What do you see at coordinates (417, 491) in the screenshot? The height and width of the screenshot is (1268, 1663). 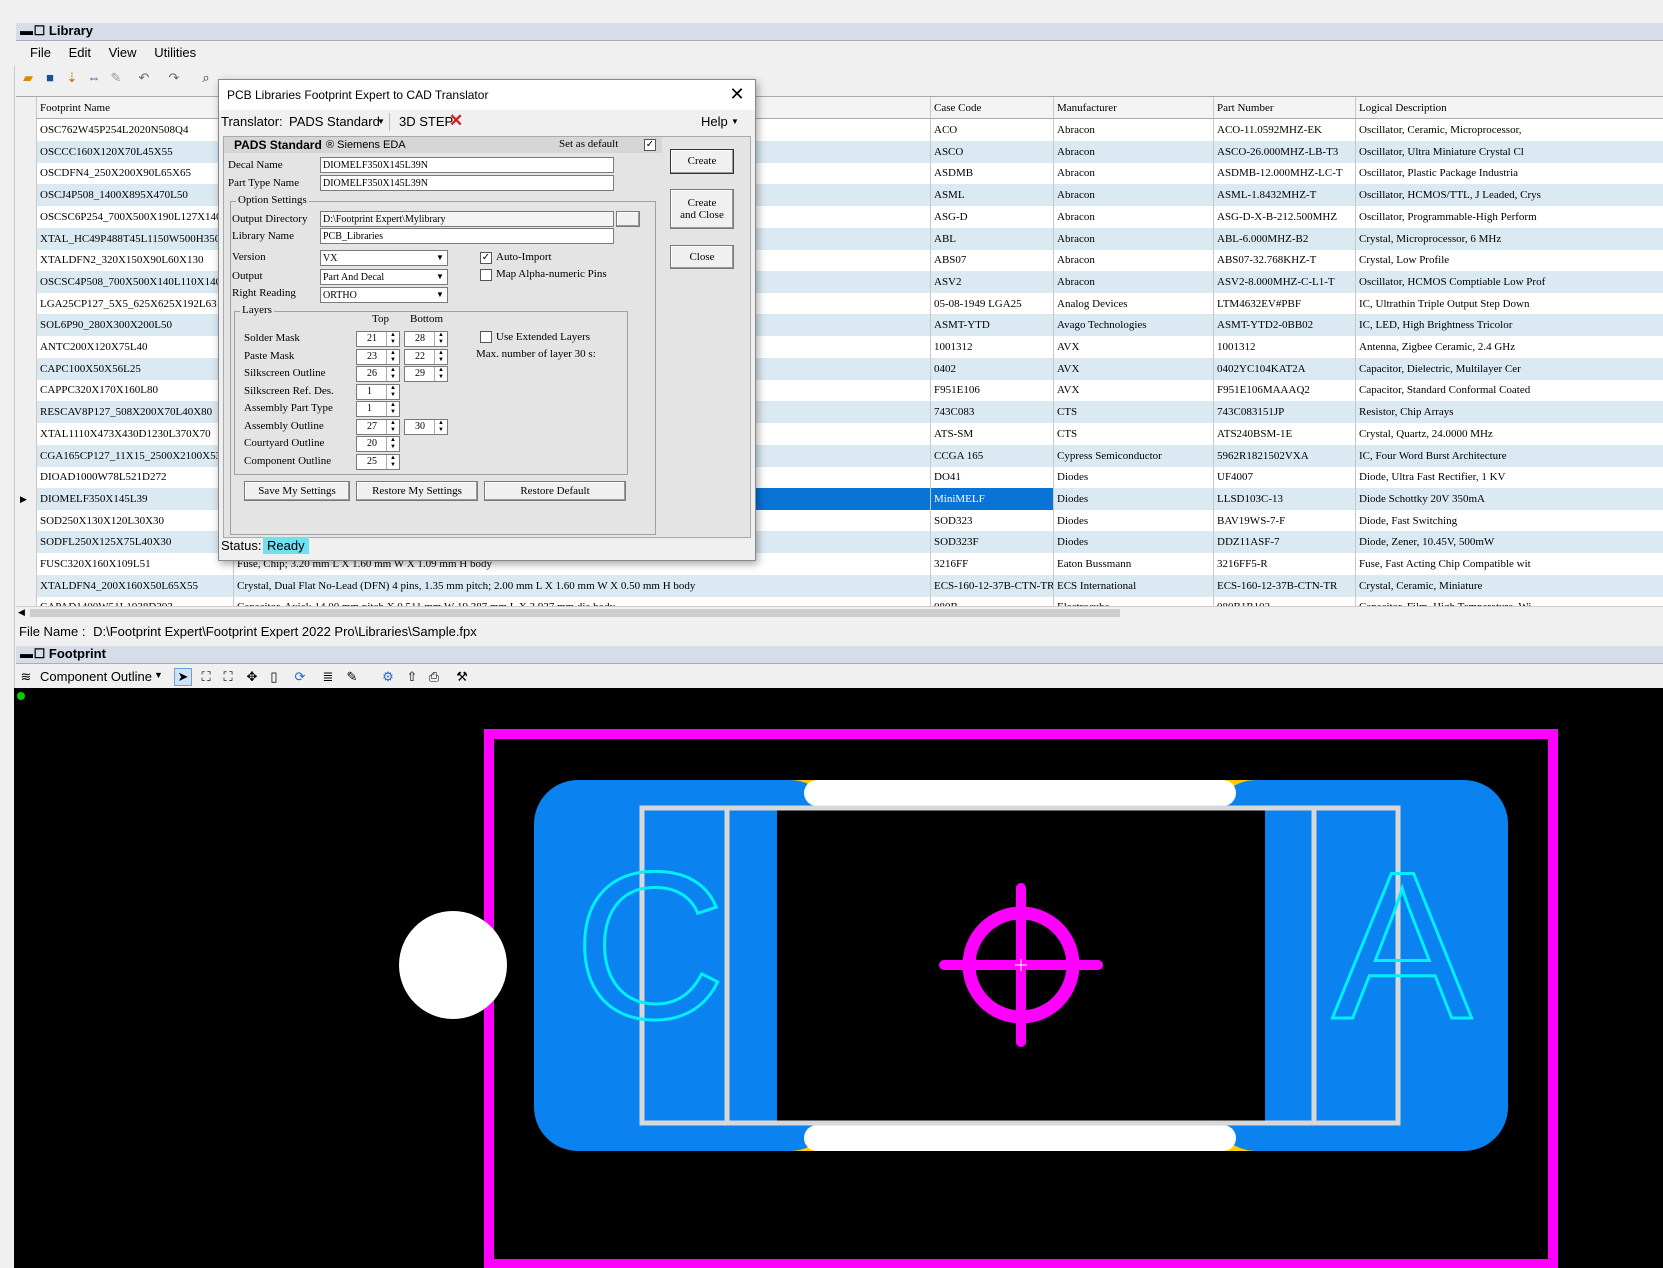 I see `restore-settings-button: Restore My Settings` at bounding box center [417, 491].